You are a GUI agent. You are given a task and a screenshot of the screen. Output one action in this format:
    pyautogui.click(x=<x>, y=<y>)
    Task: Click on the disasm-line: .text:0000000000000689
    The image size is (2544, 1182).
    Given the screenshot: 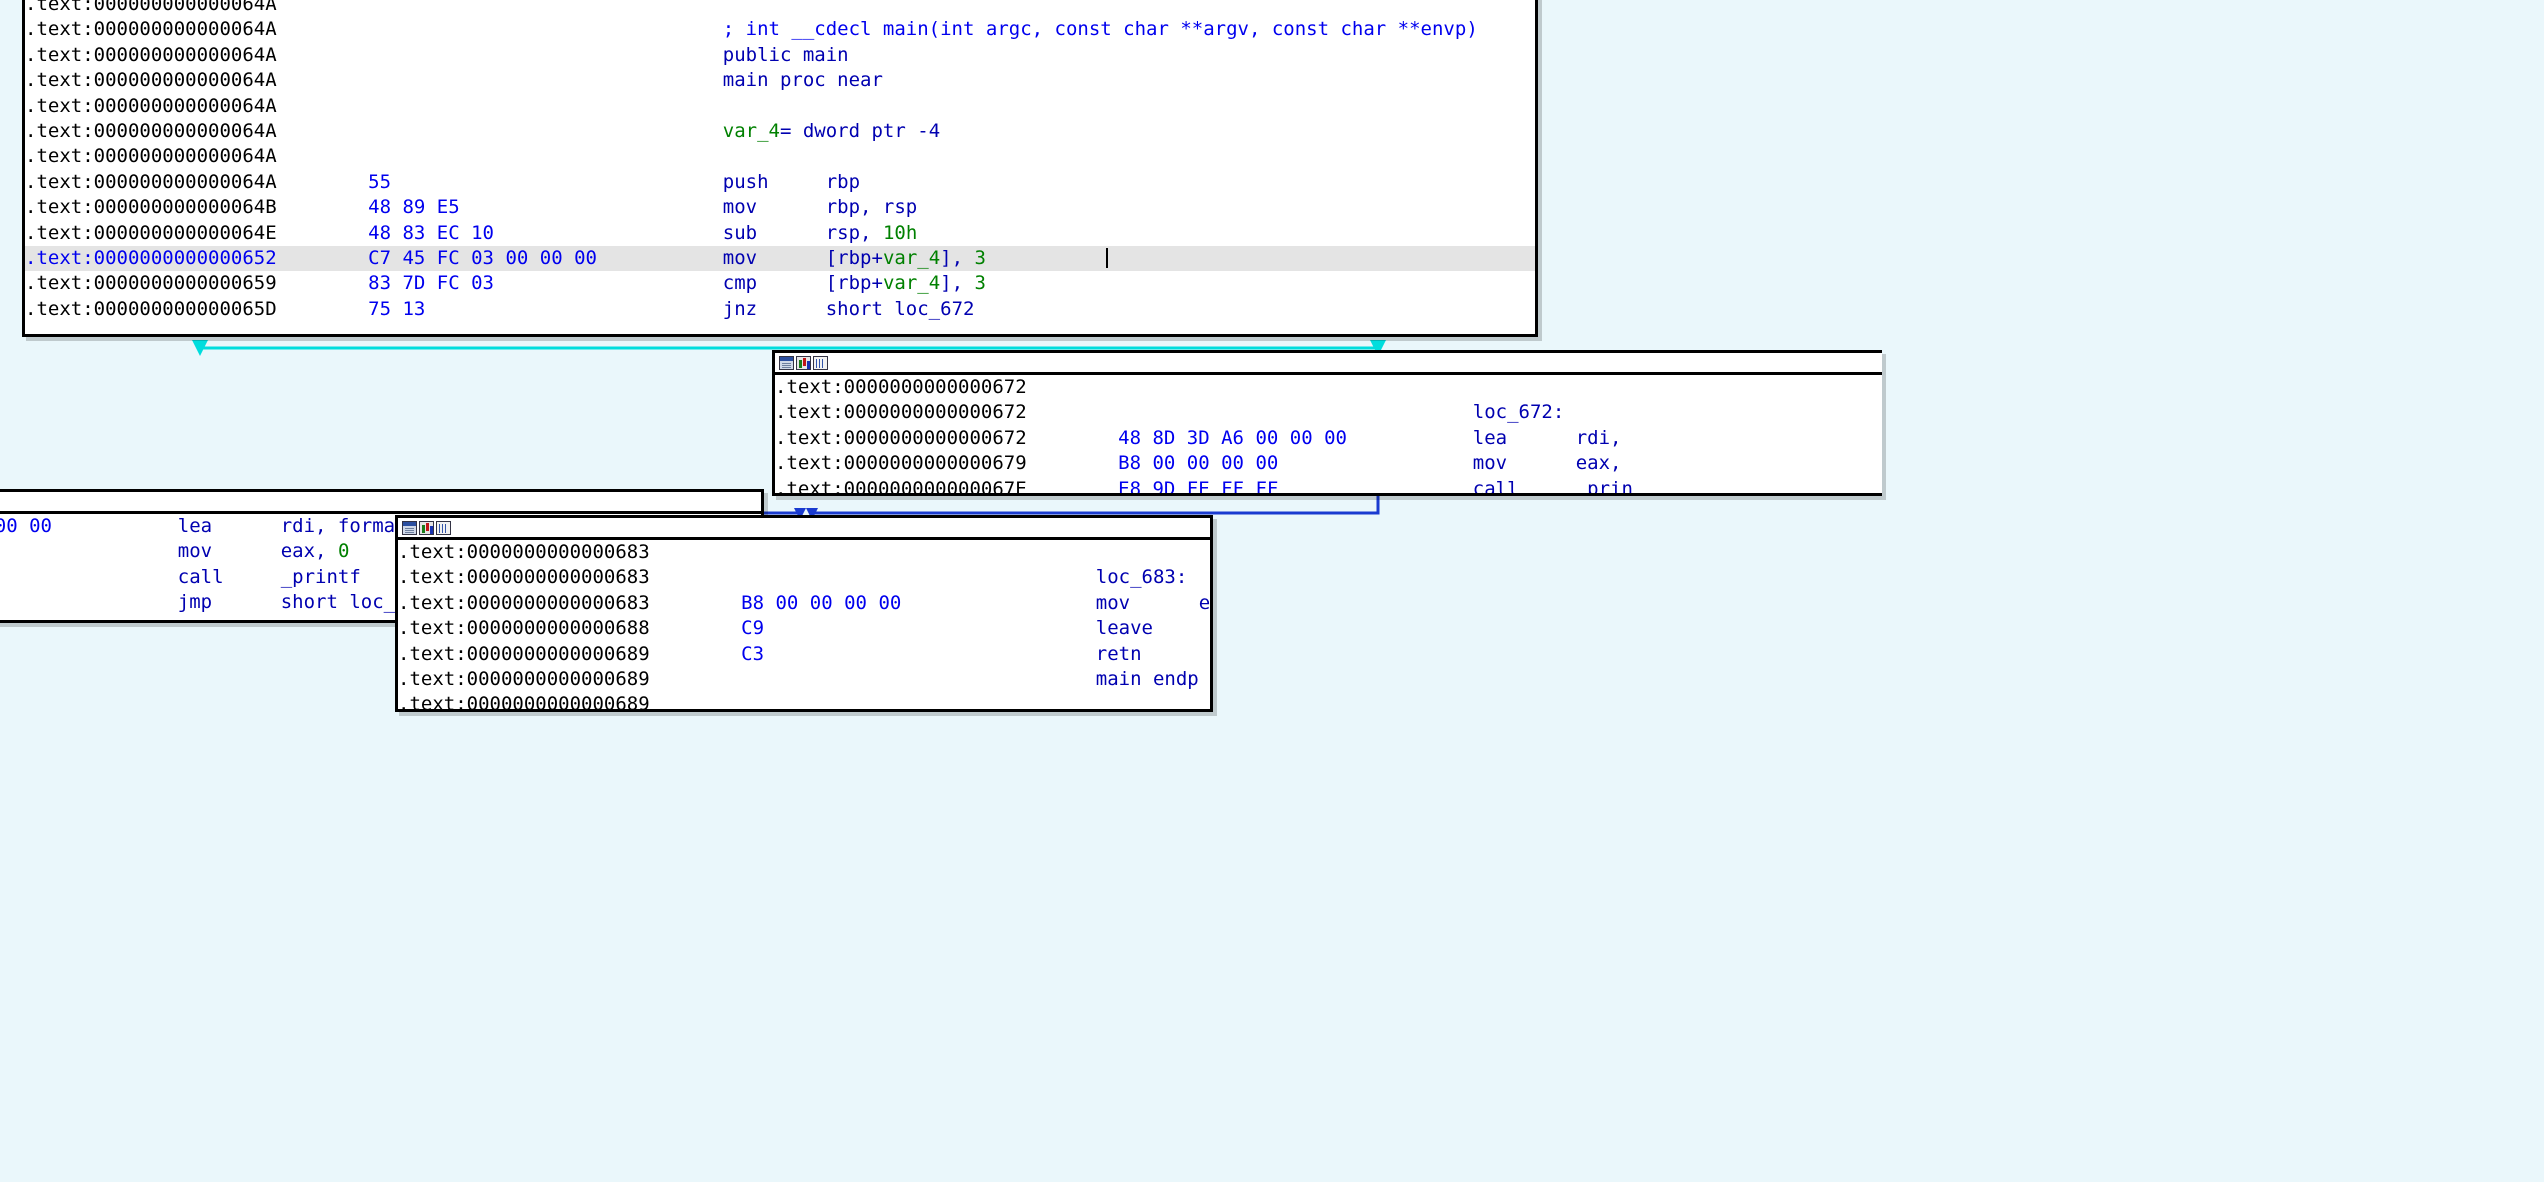 What is the action you would take?
    pyautogui.click(x=804, y=700)
    